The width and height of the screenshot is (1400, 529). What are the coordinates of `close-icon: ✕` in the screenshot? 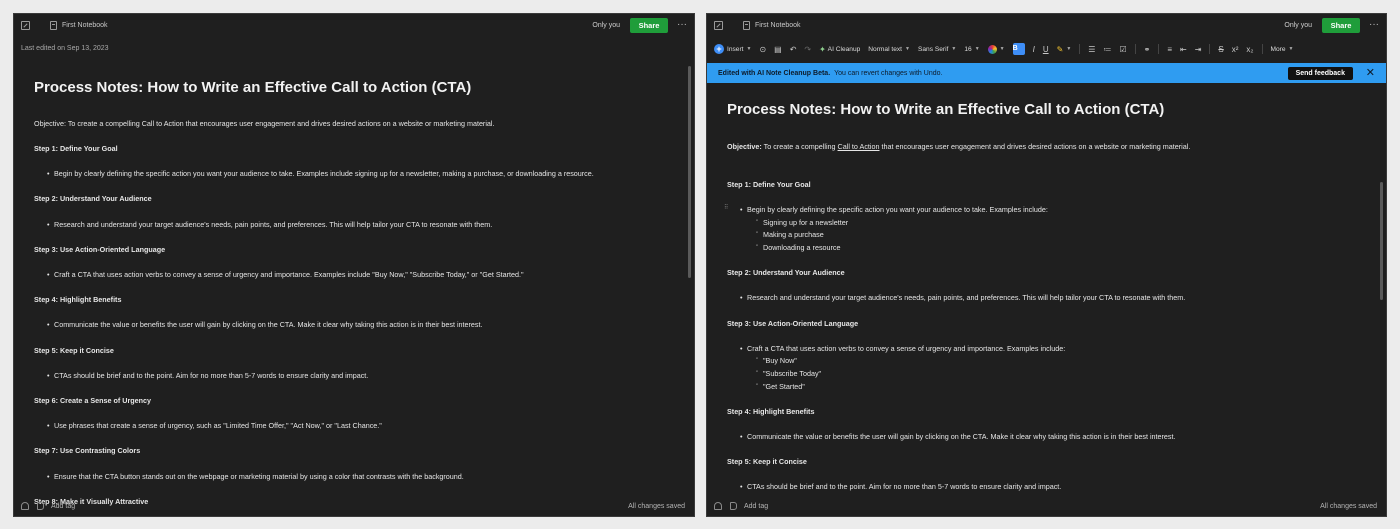 It's located at (1370, 73).